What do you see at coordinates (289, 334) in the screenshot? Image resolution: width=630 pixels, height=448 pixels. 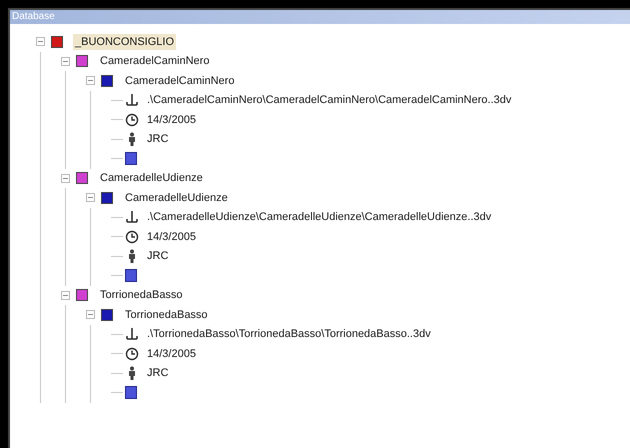 I see `tree-item: .\TorrionedaBasso\TorrionedaBasso\TorrionedaBasso..3dv` at bounding box center [289, 334].